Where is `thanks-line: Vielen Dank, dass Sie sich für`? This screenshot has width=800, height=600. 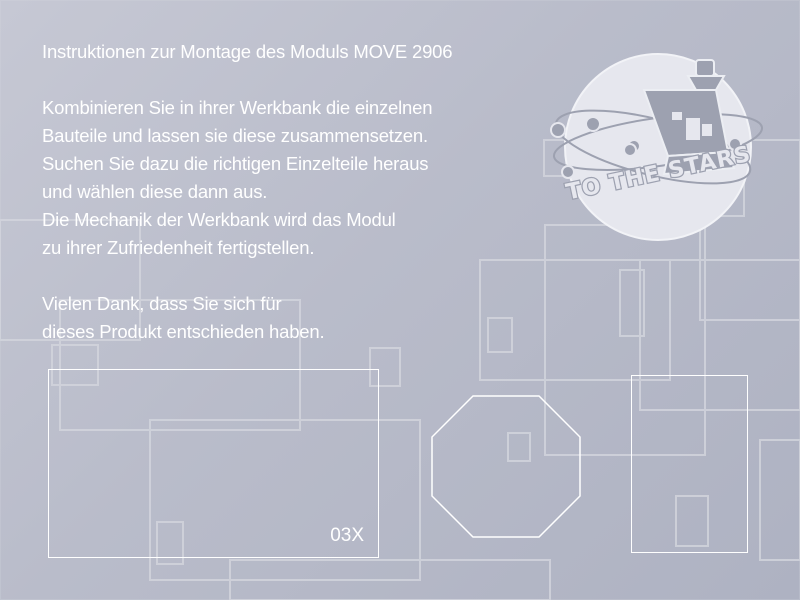 thanks-line: Vielen Dank, dass Sie sich für is located at coordinates (162, 303).